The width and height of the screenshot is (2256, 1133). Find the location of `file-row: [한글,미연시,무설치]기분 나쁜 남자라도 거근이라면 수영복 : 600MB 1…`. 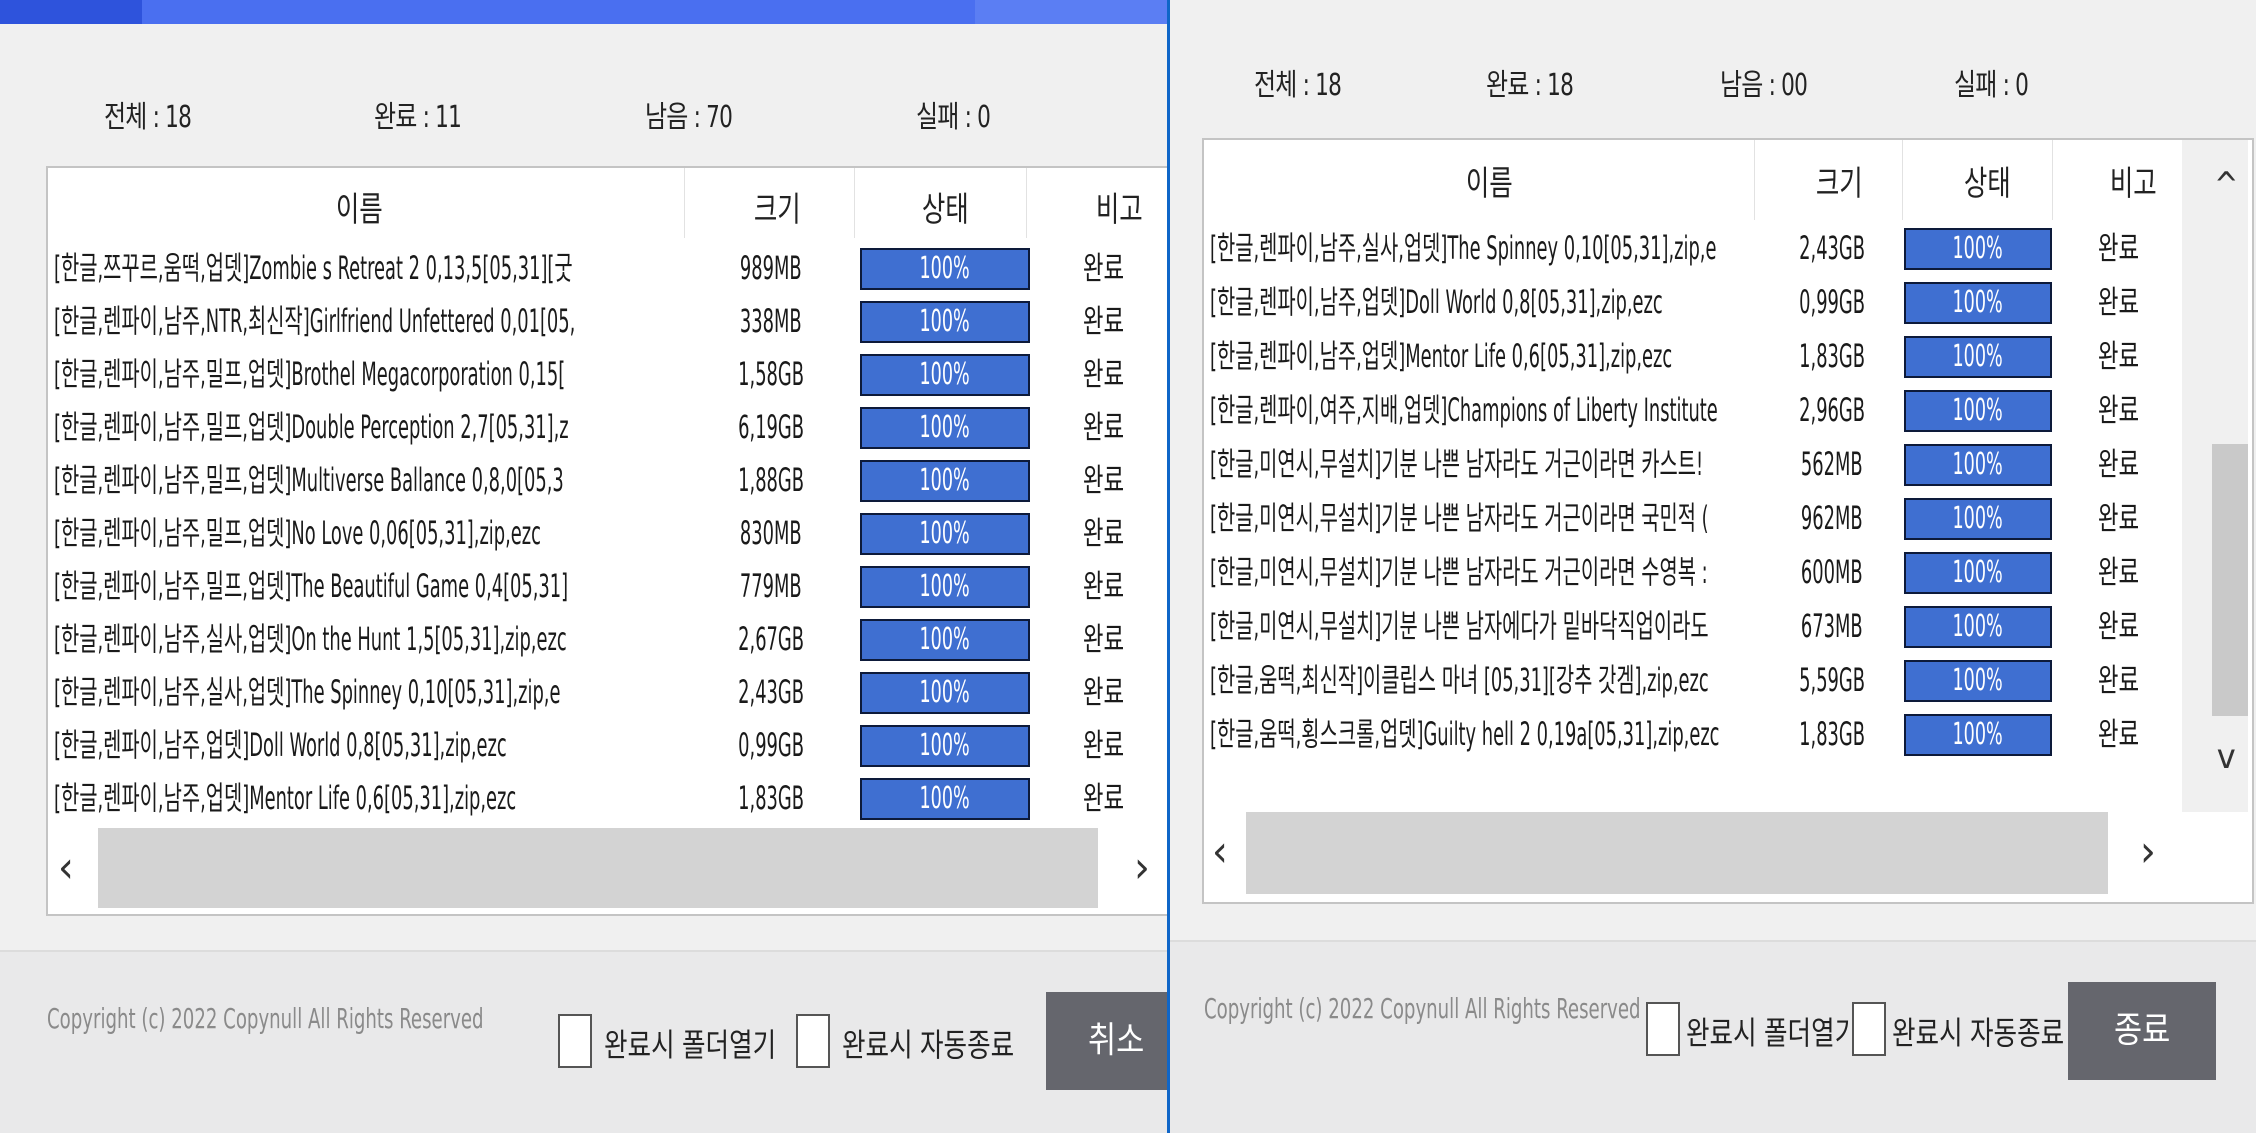

file-row: [한글,미연시,무설치]기분 나쁜 남자라도 거근이라면 수영복 : 600MB 1… is located at coordinates (1693, 572).